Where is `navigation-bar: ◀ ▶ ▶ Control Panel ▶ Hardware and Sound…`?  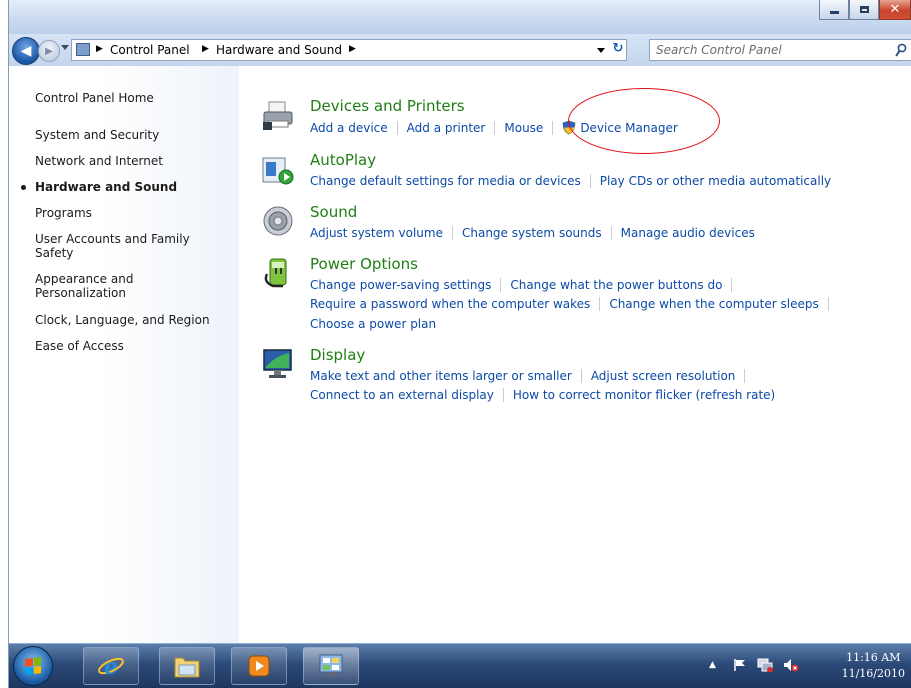 navigation-bar: ◀ ▶ ▶ Control Panel ▶ Hardware and Sound… is located at coordinates (460, 50).